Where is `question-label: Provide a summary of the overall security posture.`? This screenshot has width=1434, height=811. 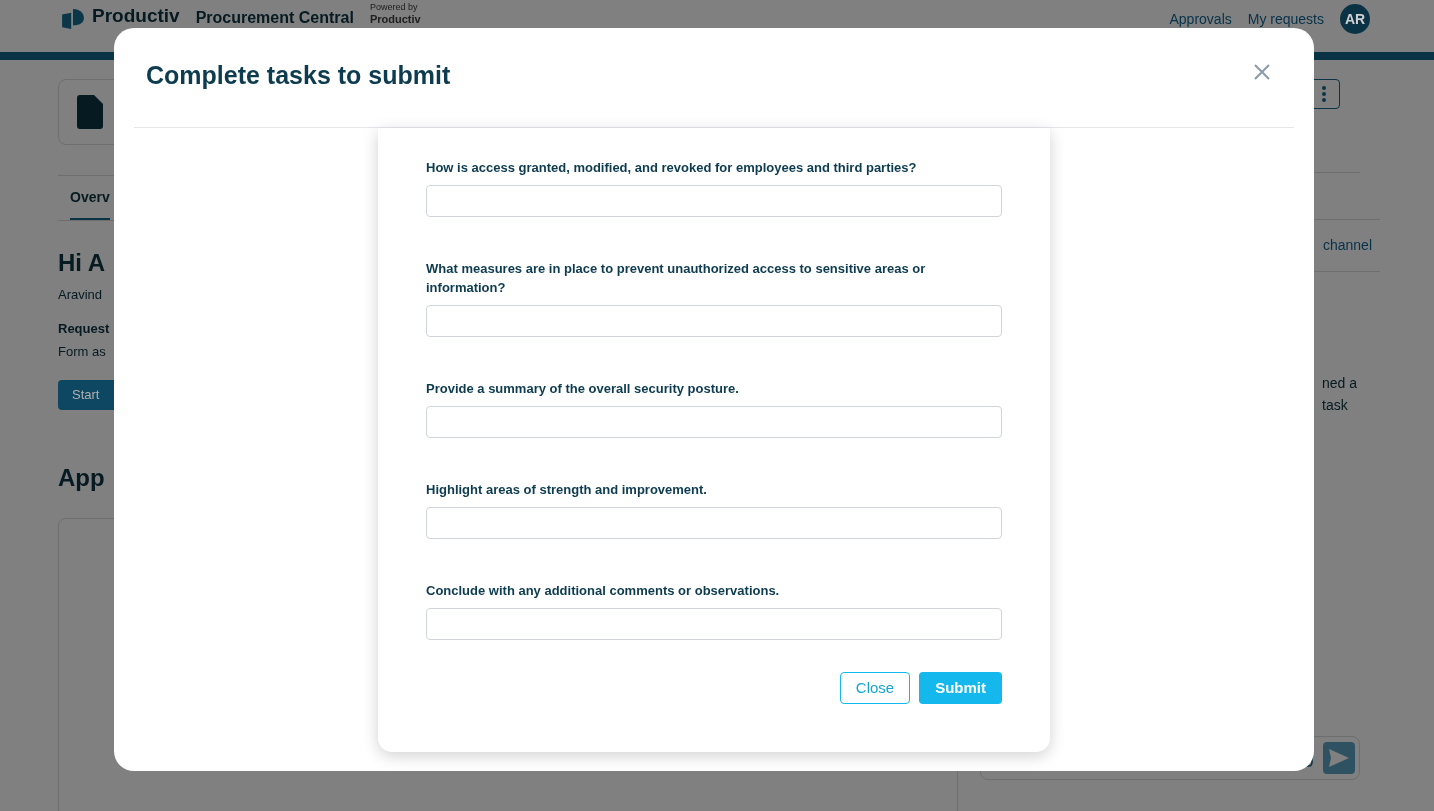 question-label: Provide a summary of the overall security posture. is located at coordinates (583, 389).